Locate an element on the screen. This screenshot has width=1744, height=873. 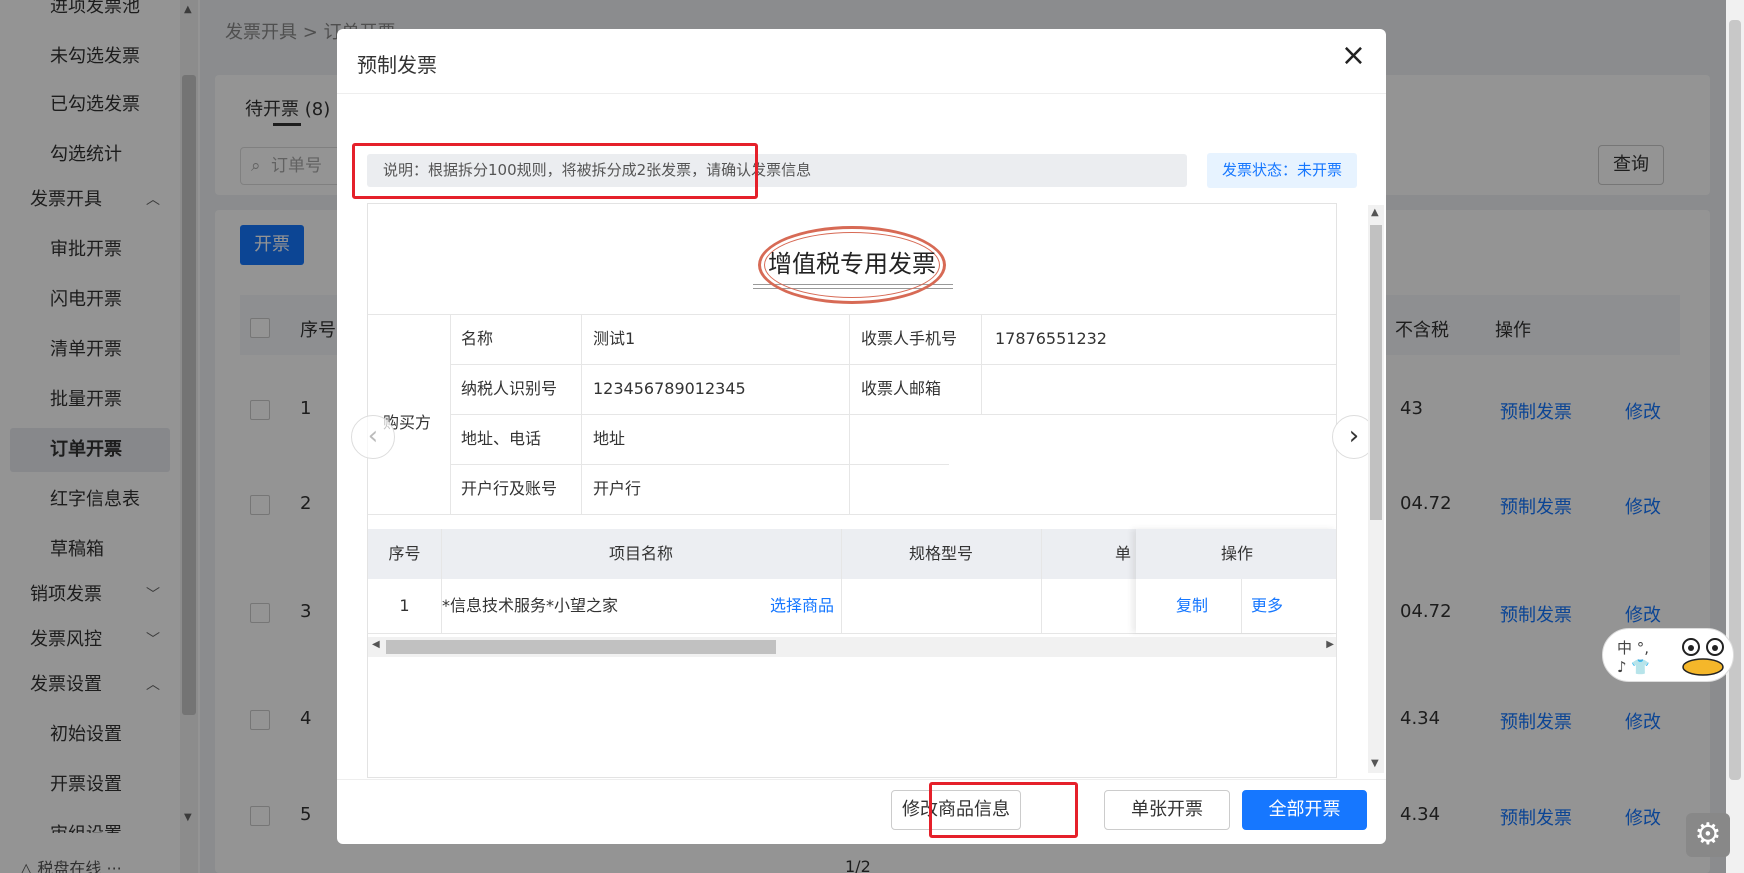
items-ops-column: 操作 复制 更多 is located at coordinates (1236, 581).